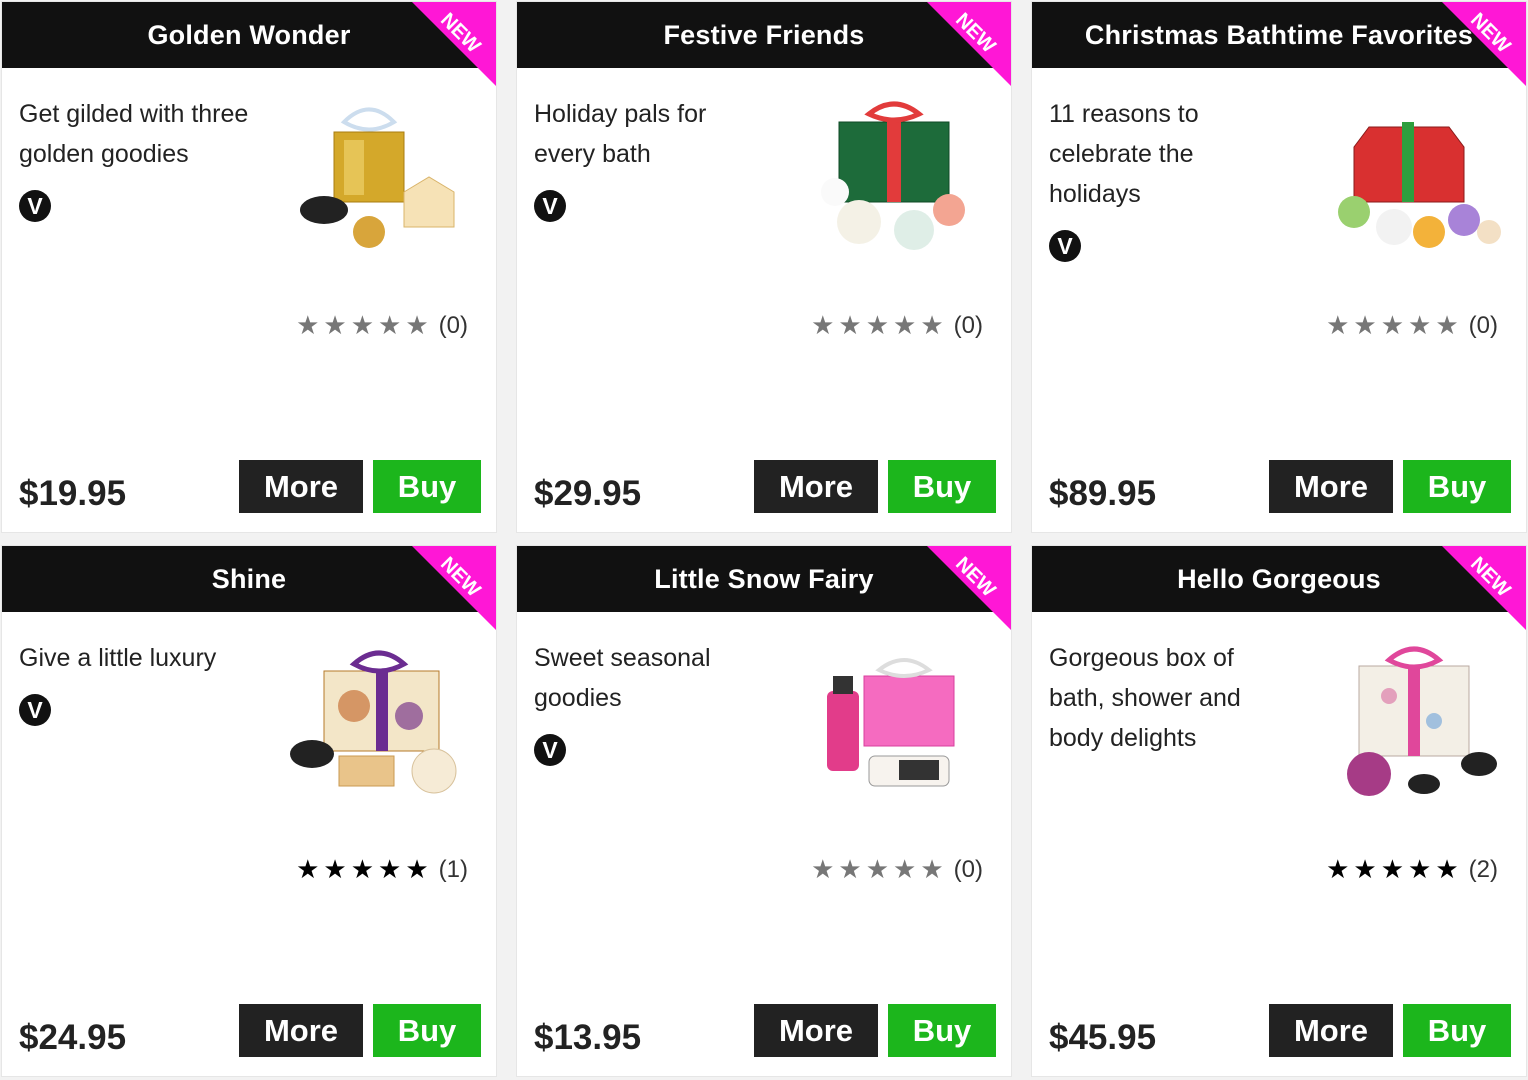 Image resolution: width=1528 pixels, height=1080 pixels. What do you see at coordinates (1103, 1037) in the screenshot?
I see `product-price: $45.95` at bounding box center [1103, 1037].